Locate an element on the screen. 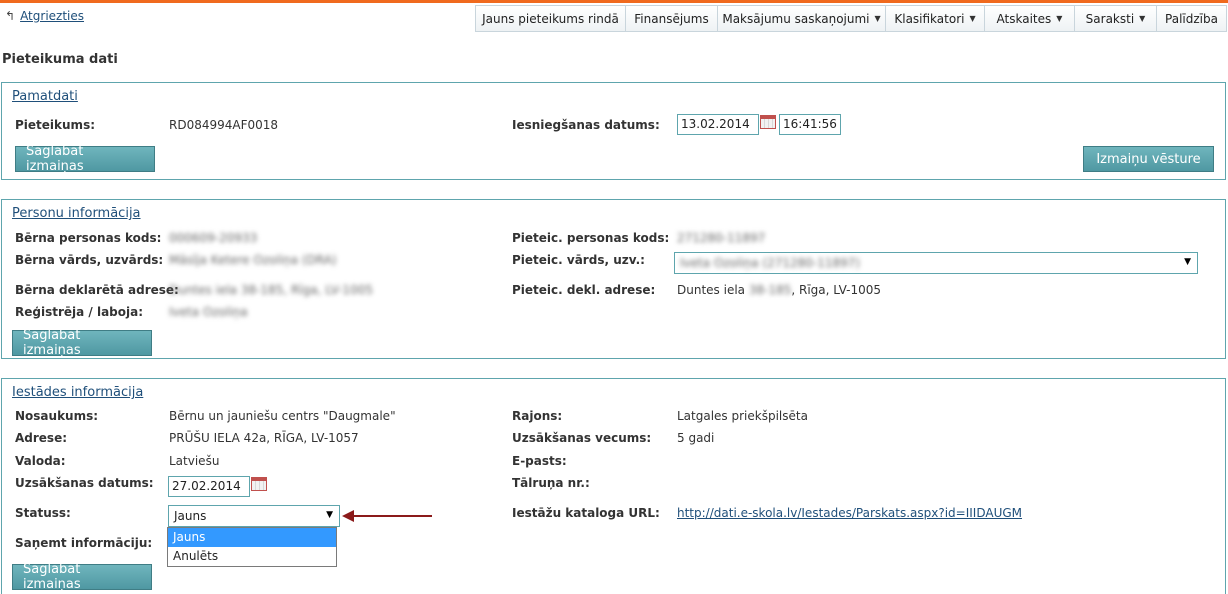  field-label: Statuss: is located at coordinates (43, 513).